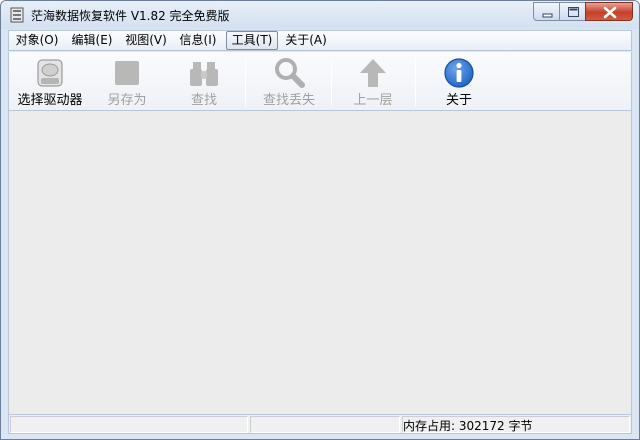 The image size is (640, 440). Describe the element at coordinates (373, 100) in the screenshot. I see `tool-label: 上一层` at that location.